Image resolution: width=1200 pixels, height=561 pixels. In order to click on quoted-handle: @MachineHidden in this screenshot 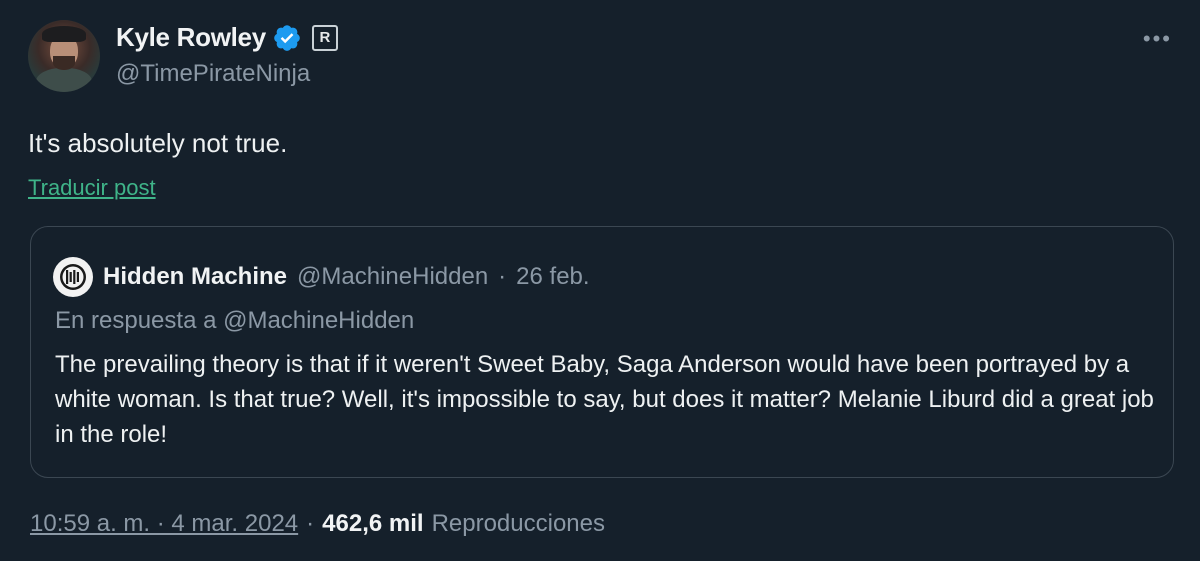, I will do `click(392, 277)`.